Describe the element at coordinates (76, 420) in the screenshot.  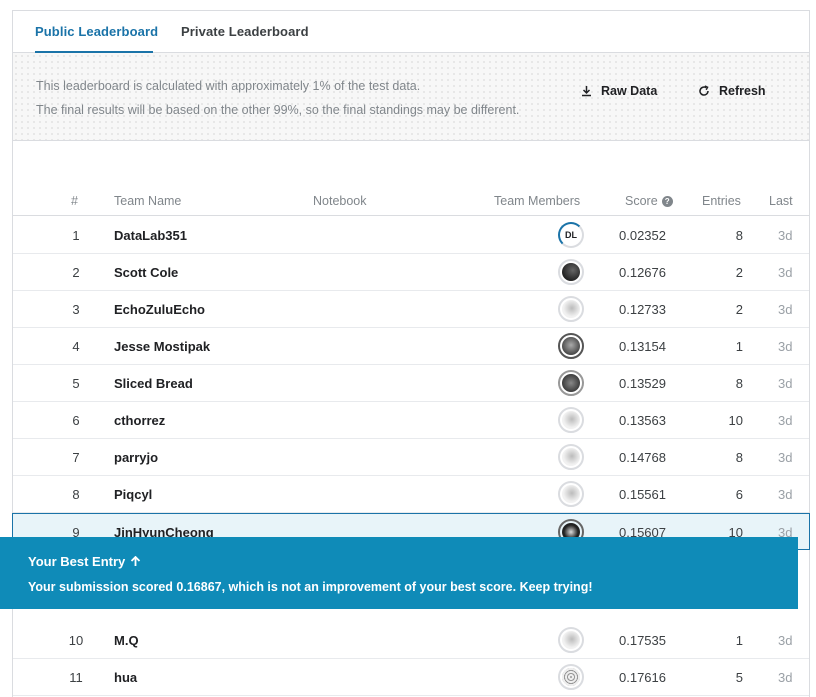
I see `row-rank: 6` at that location.